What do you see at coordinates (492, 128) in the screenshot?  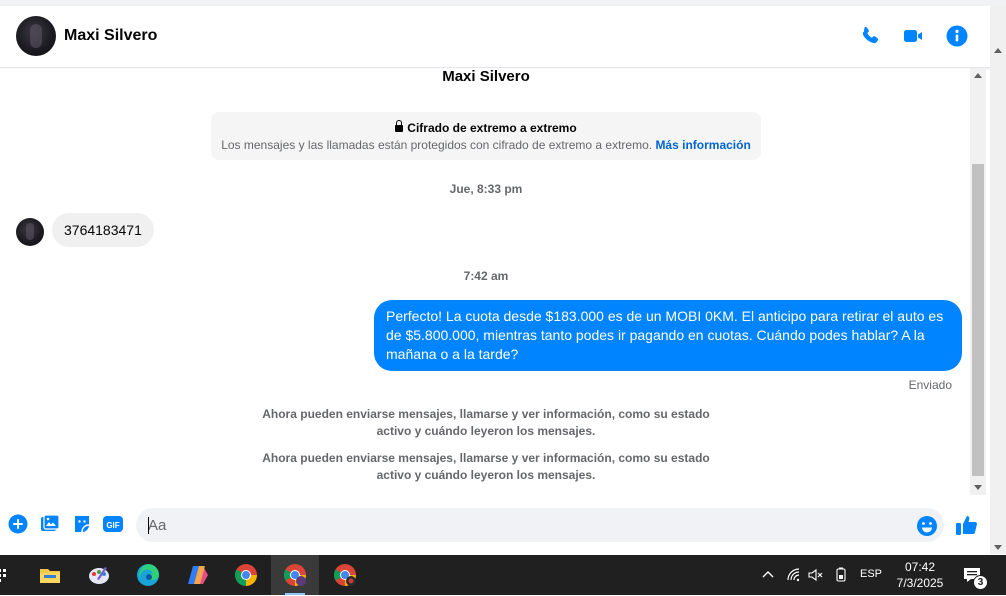 I see `encryption-title-text: Cifrado de extremo a extremo` at bounding box center [492, 128].